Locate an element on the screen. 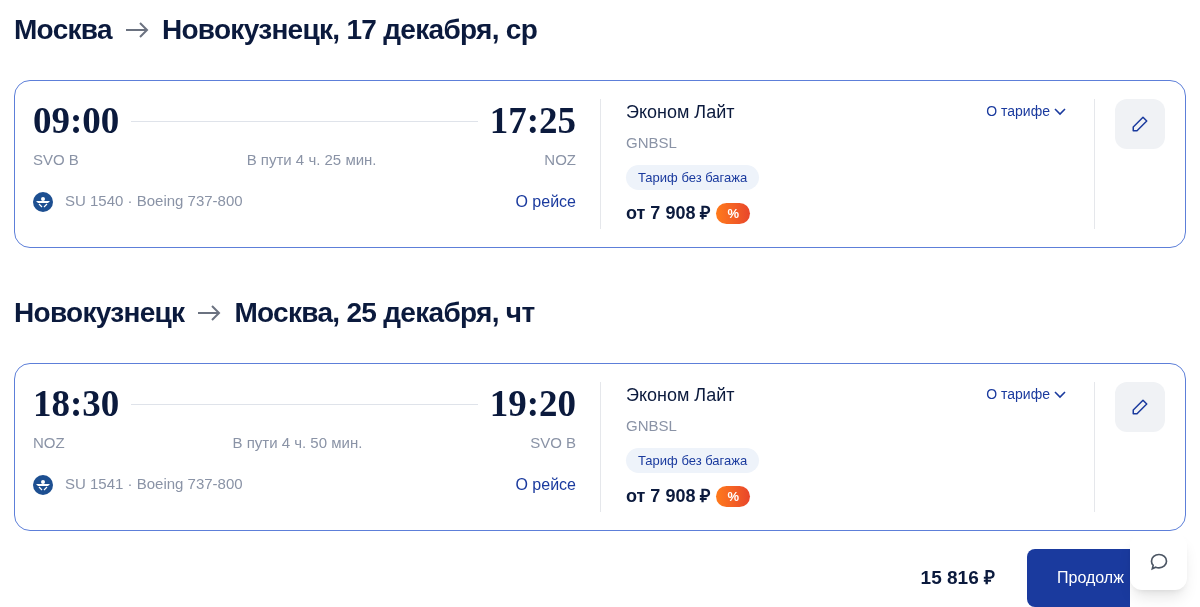  departure-time: 09:00 is located at coordinates (76, 121).